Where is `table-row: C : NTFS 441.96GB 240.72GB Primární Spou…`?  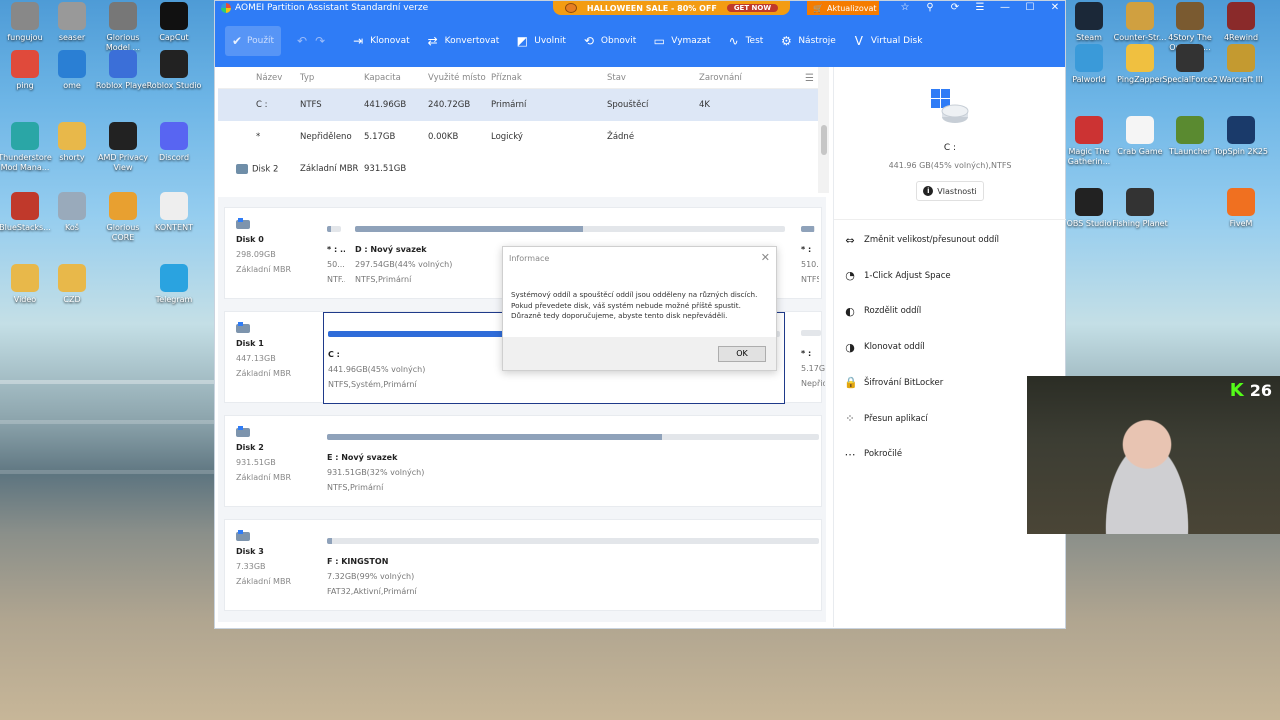 table-row: C : NTFS 441.96GB 240.72GB Primární Spou… is located at coordinates (523, 105).